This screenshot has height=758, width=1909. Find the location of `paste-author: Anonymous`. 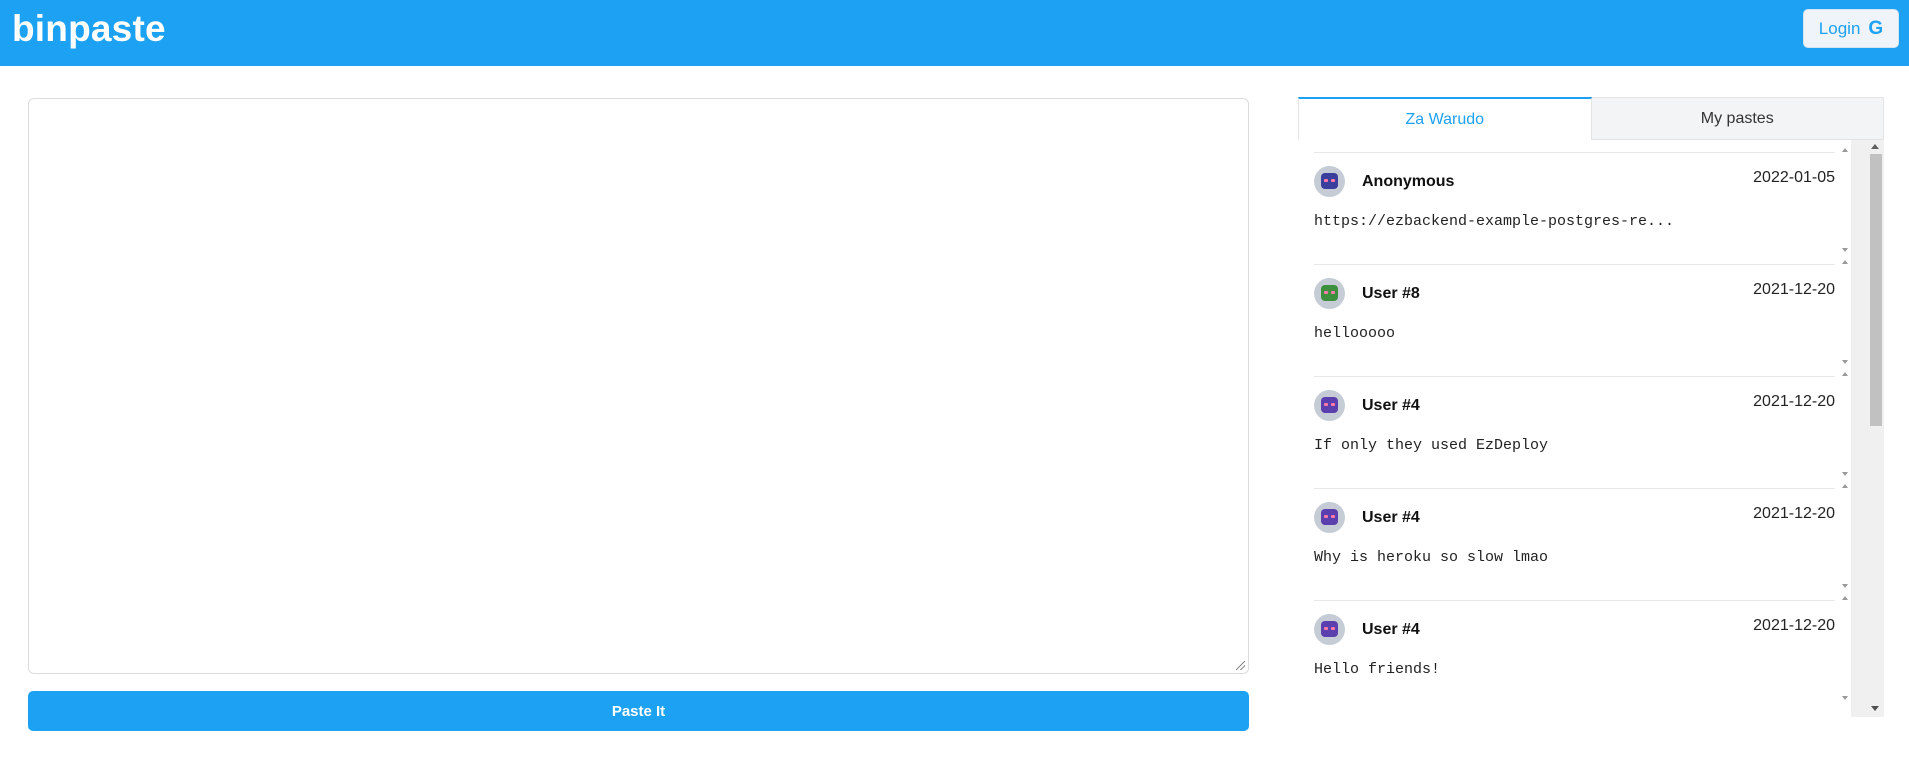

paste-author: Anonymous is located at coordinates (1408, 181).